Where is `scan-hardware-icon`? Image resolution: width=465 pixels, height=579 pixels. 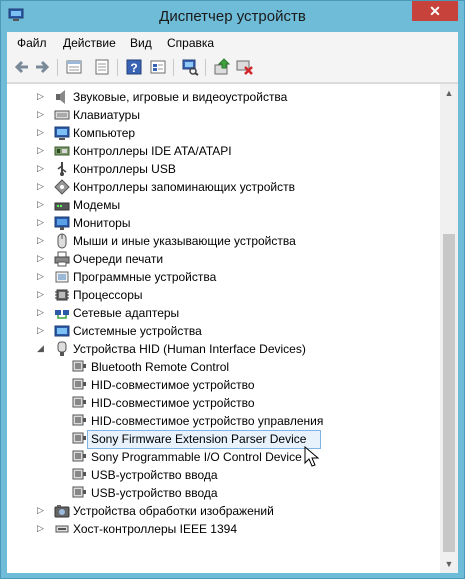 scan-hardware-icon is located at coordinates (190, 67).